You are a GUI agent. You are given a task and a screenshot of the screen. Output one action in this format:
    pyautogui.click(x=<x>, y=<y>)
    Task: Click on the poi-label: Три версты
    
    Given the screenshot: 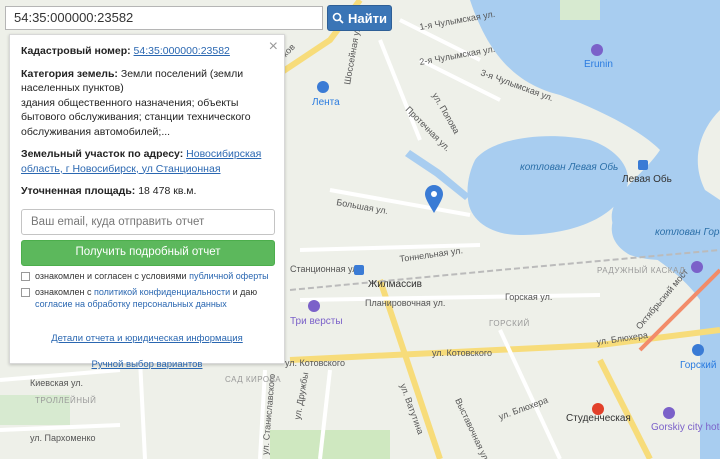 What is the action you would take?
    pyautogui.click(x=316, y=321)
    